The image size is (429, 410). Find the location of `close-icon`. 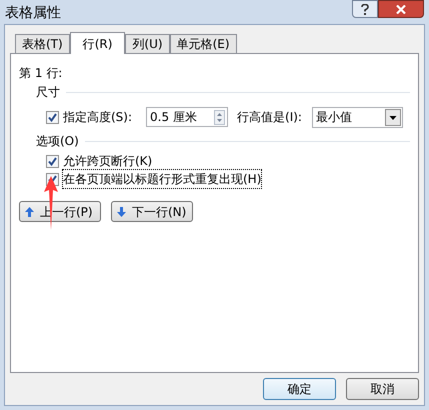

close-icon is located at coordinates (401, 9).